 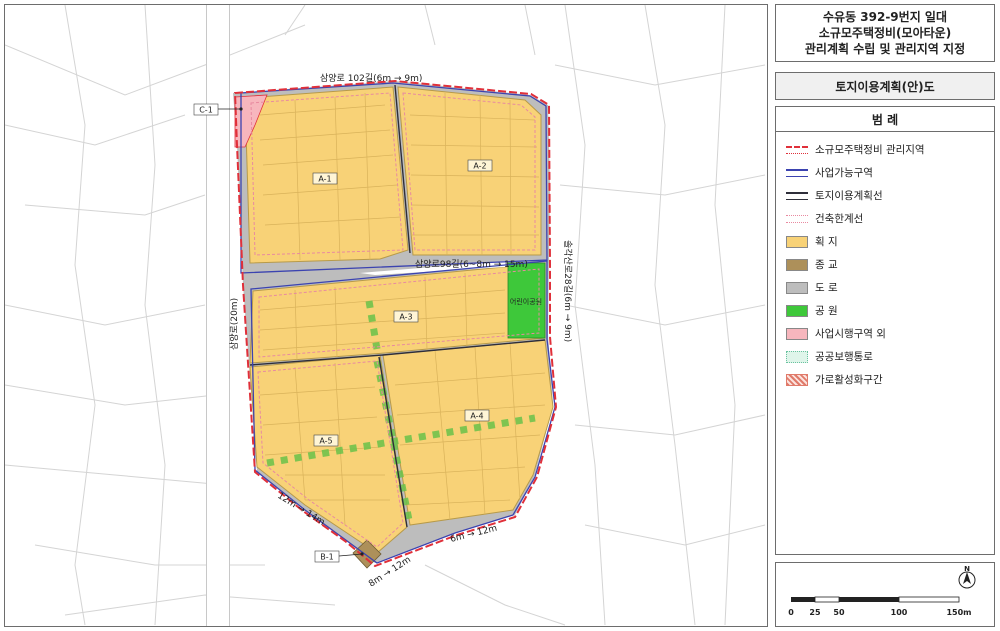 I want to click on title-line-2: 소규모주택정비(모아타운), so click(x=885, y=33).